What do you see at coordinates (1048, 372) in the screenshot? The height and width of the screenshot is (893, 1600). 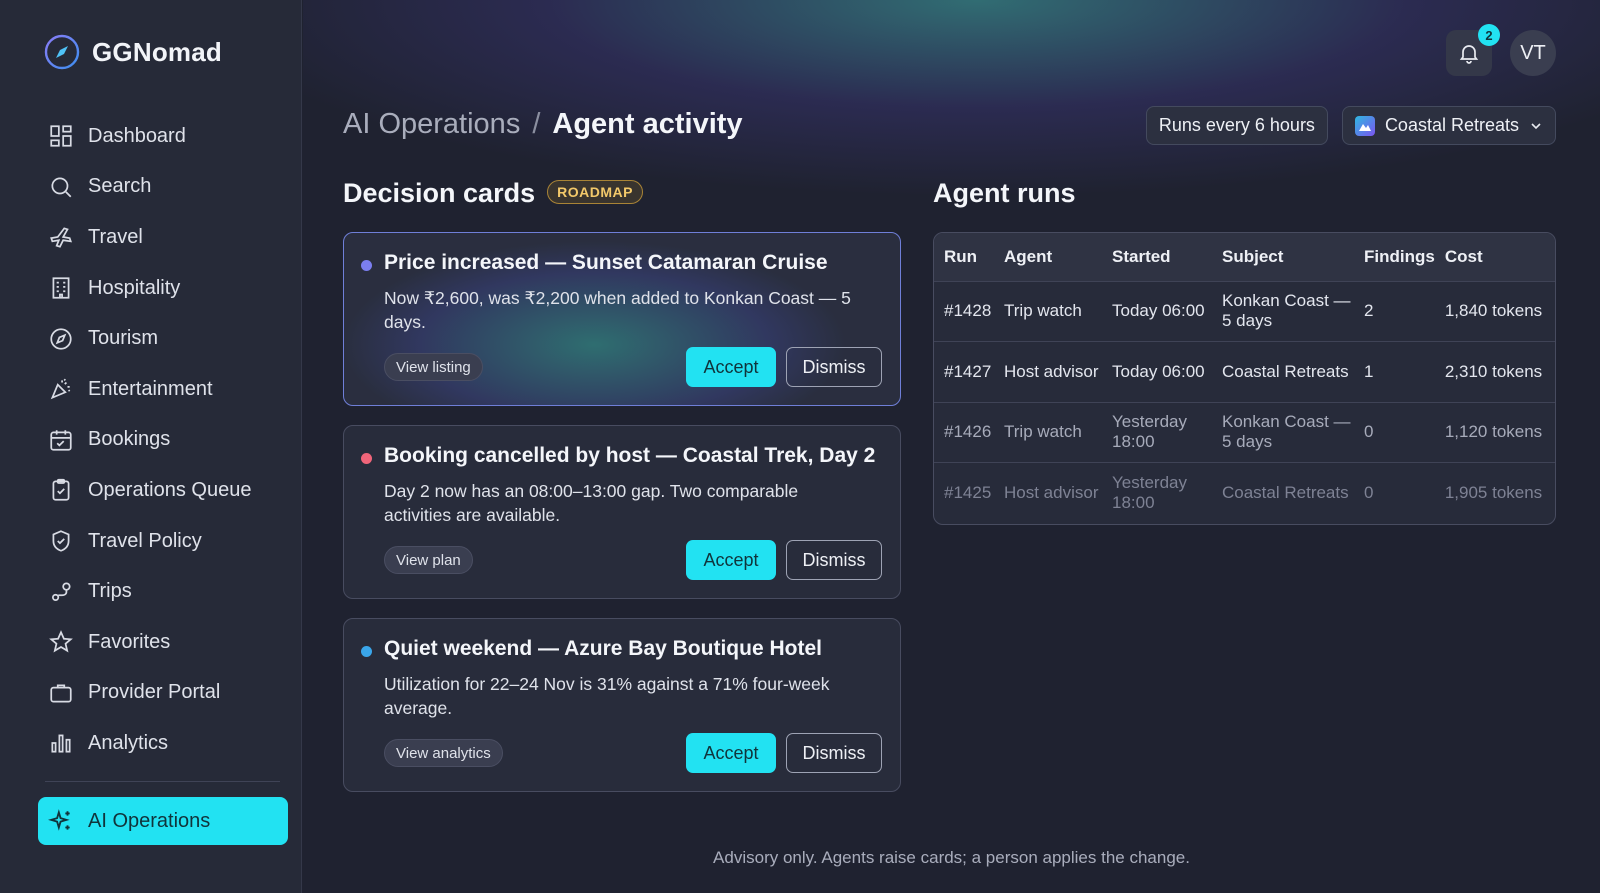 I see `agent-name: Host advisor` at bounding box center [1048, 372].